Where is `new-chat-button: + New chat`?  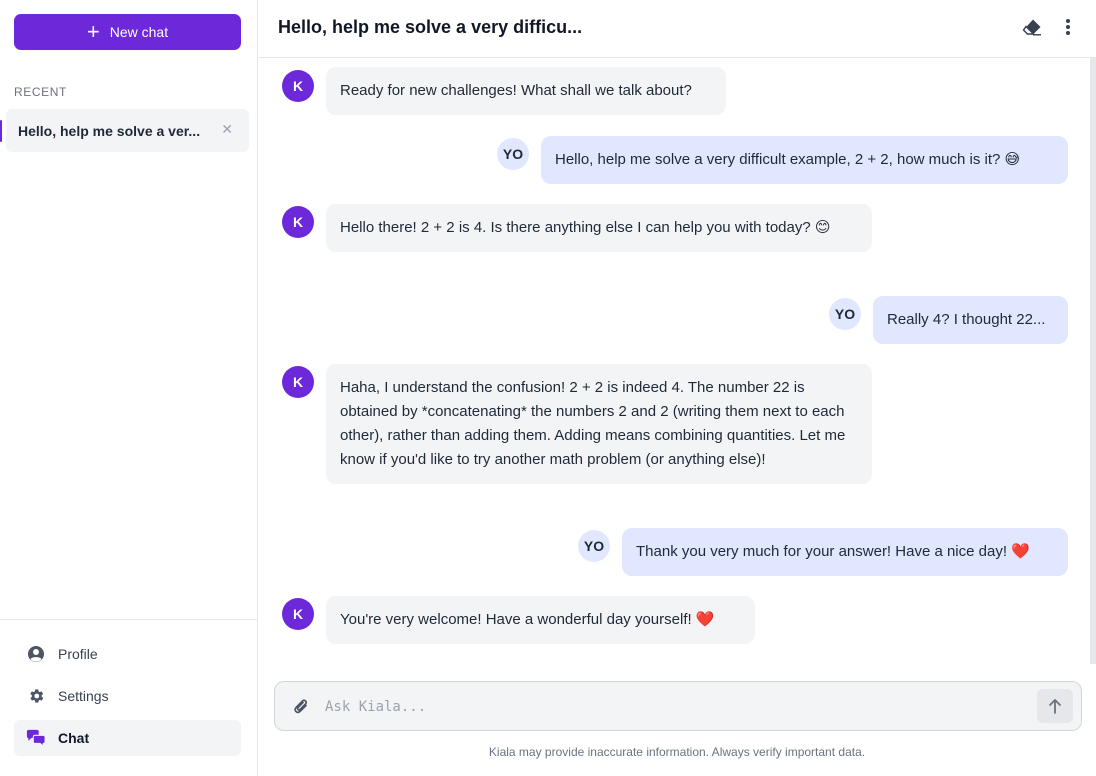 new-chat-button: + New chat is located at coordinates (127, 32).